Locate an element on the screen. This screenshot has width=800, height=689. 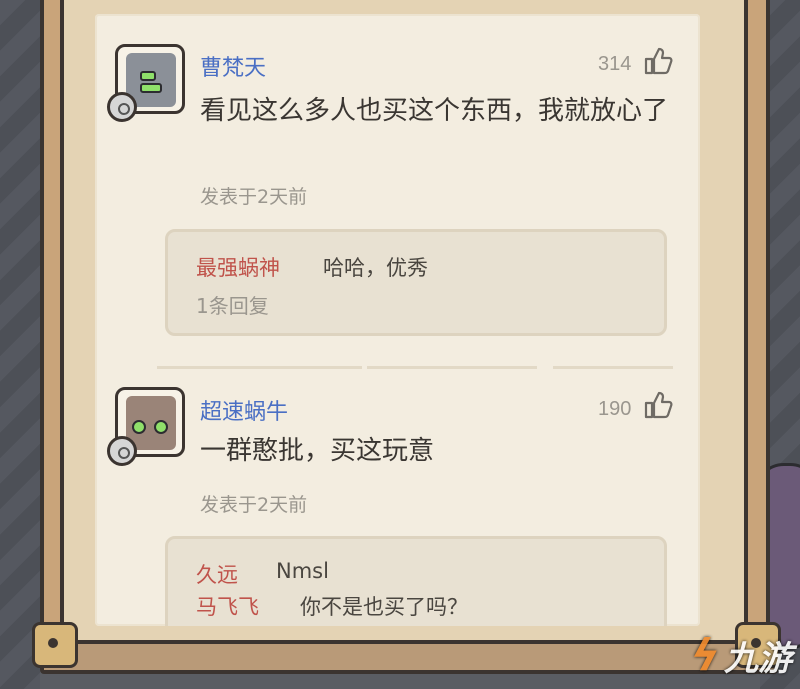
like-count: 190 is located at coordinates (615, 409).